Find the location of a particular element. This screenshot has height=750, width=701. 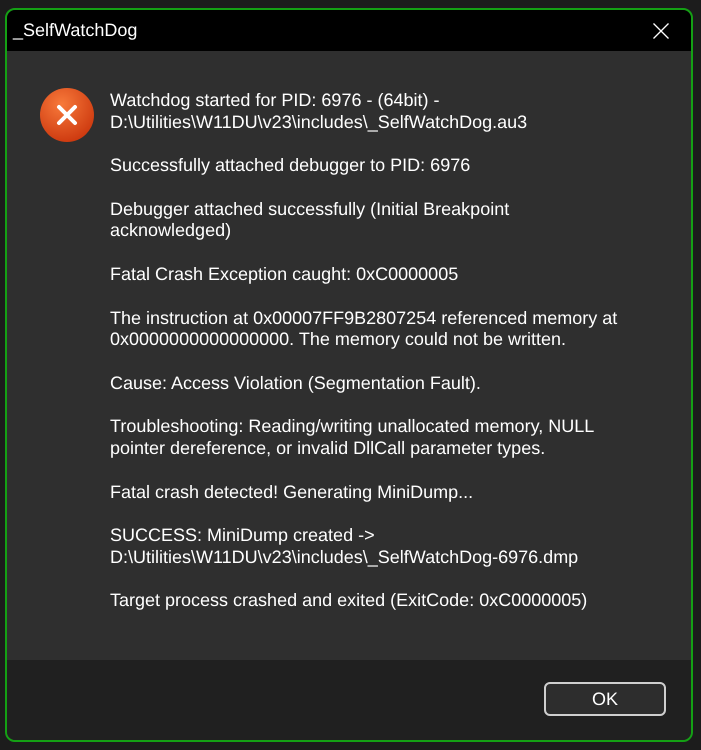

error-icon is located at coordinates (67, 115).